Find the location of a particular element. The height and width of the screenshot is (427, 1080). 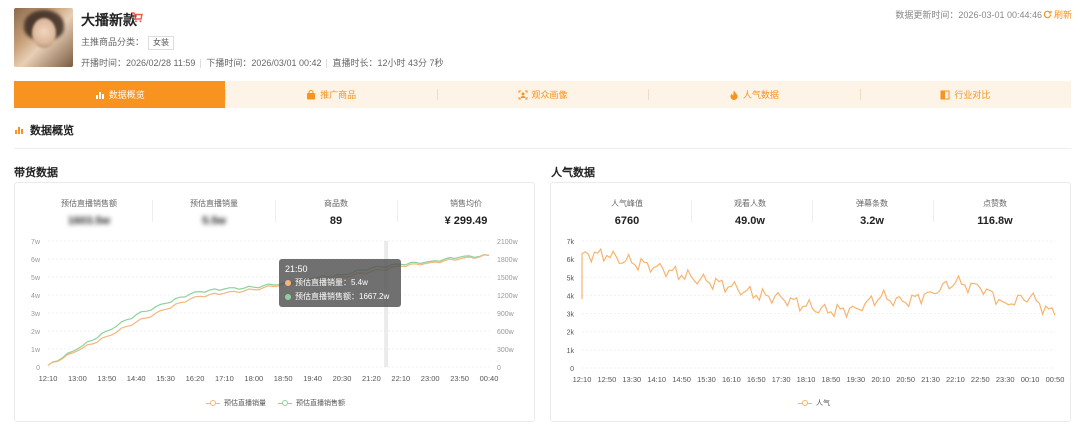

x-tick: 16:50 is located at coordinates (756, 379).